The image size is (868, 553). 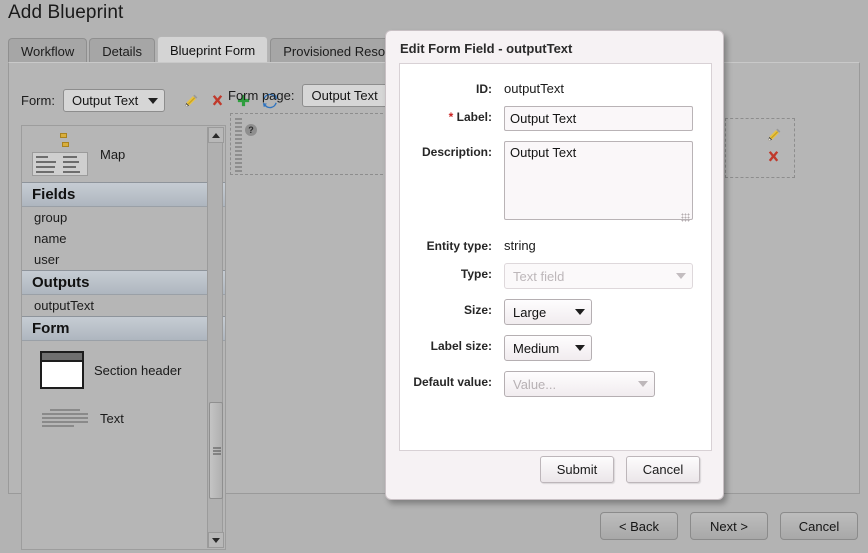 What do you see at coordinates (123, 194) in the screenshot?
I see `palette-section-fields-header: Fields` at bounding box center [123, 194].